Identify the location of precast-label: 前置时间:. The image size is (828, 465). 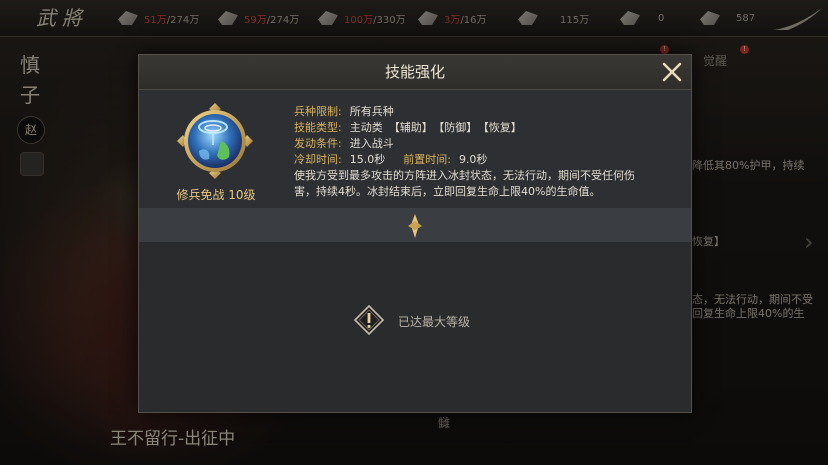
(427, 159).